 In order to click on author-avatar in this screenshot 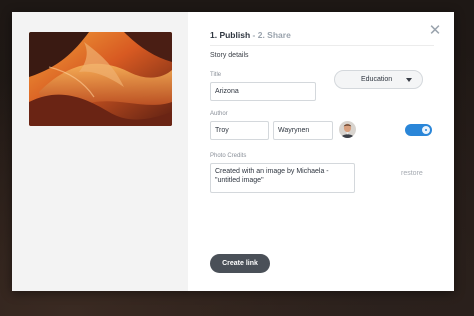, I will do `click(347, 129)`.